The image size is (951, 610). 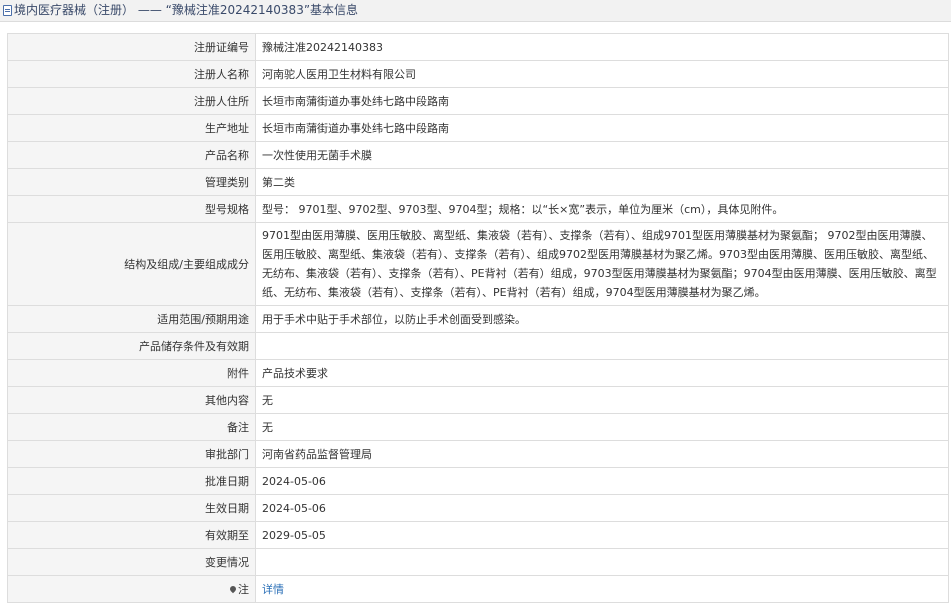 What do you see at coordinates (131, 182) in the screenshot?
I see `row-label-management-class: 管理类别` at bounding box center [131, 182].